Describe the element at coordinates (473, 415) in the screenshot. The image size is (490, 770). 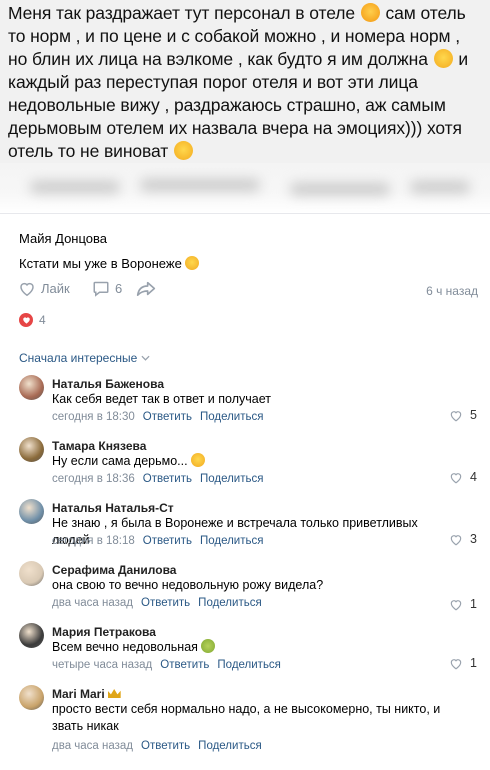
I see `comment-like-count: 5` at that location.